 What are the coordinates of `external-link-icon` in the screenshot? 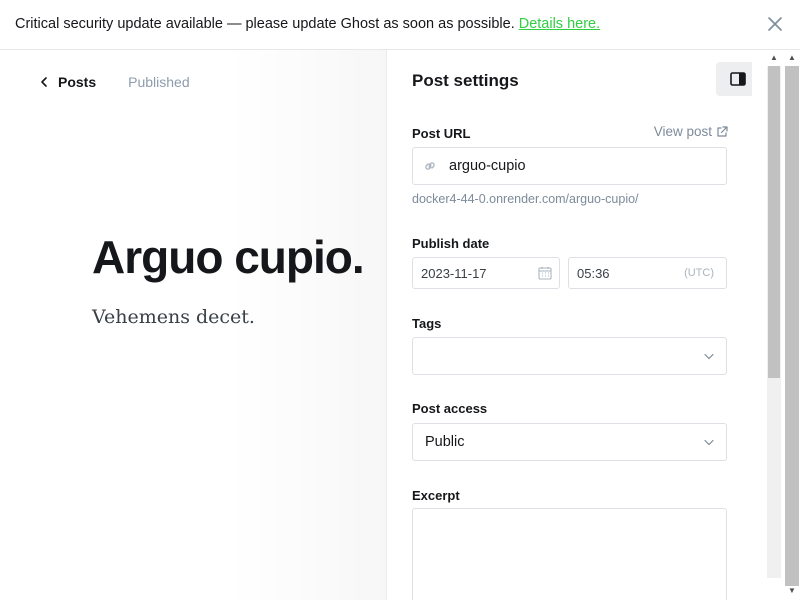 It's located at (722, 131).